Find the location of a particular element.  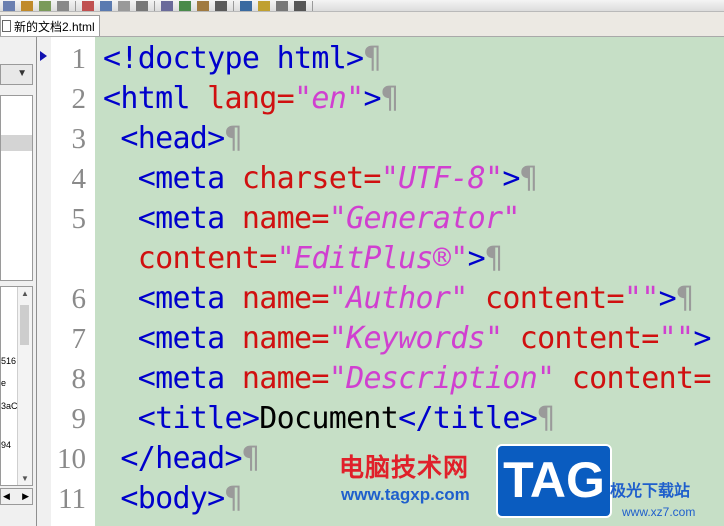

code-token: <title> is located at coordinates (181, 418).